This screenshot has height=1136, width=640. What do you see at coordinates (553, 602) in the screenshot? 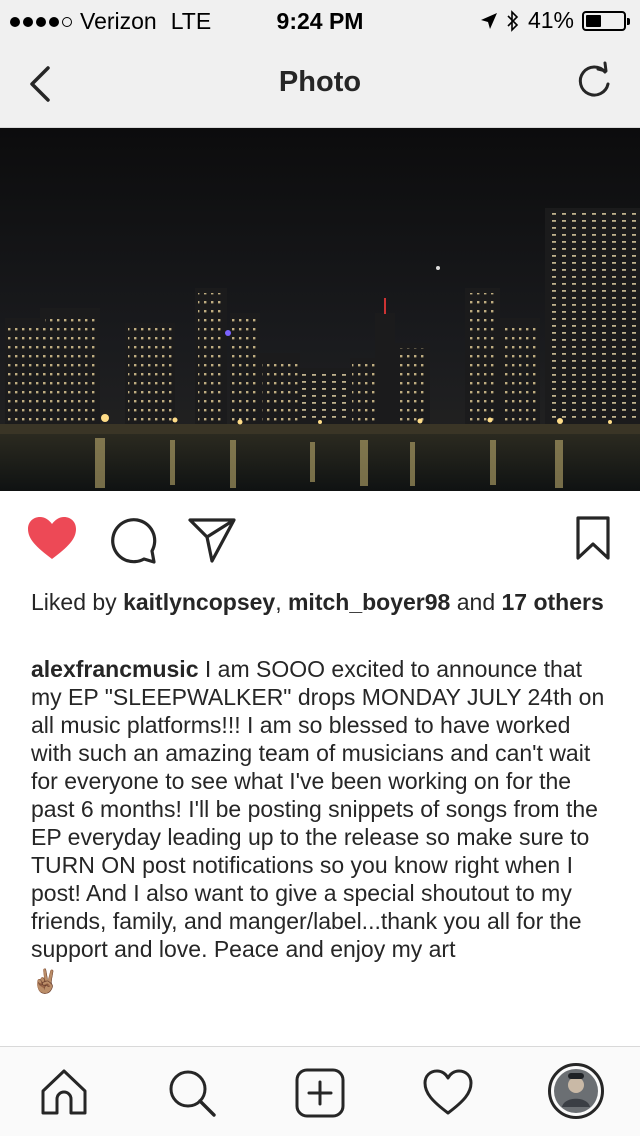
I see `likes-others-link: 17 others` at bounding box center [553, 602].